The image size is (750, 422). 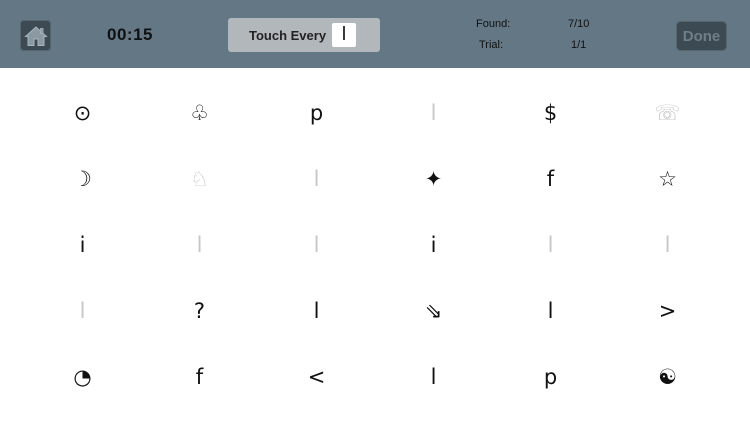 I want to click on target-prompt: Touch Every l, so click(x=304, y=35).